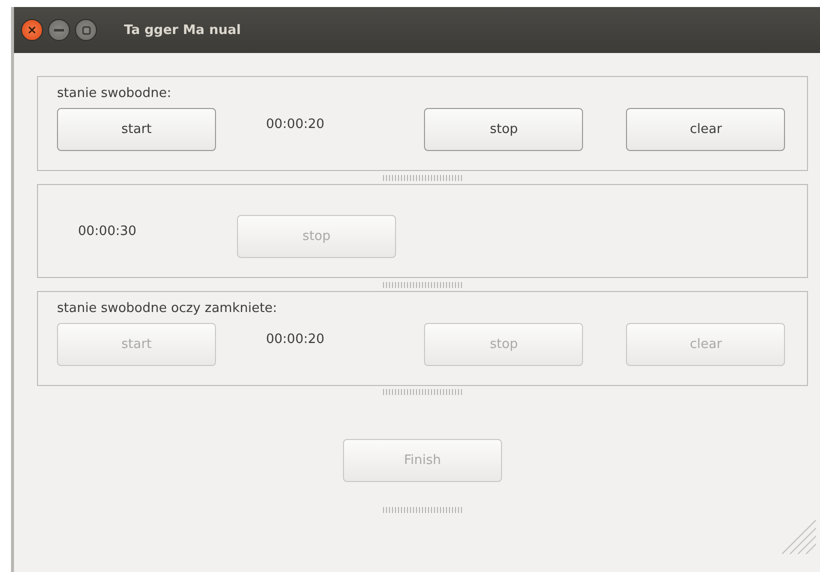 The height and width of the screenshot is (572, 820). Describe the element at coordinates (136, 129) in the screenshot. I see `button: start` at that location.